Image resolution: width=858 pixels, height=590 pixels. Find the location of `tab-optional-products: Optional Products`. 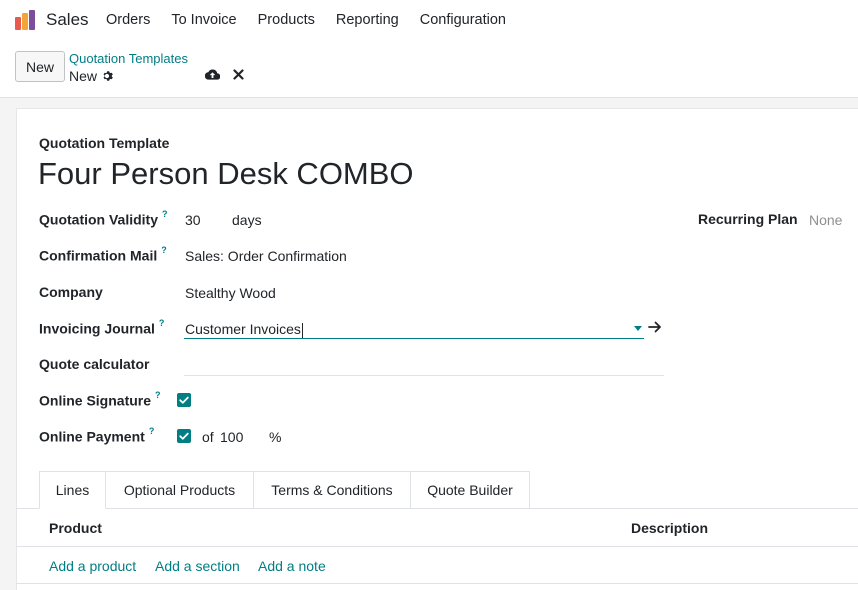

tab-optional-products: Optional Products is located at coordinates (179, 489).